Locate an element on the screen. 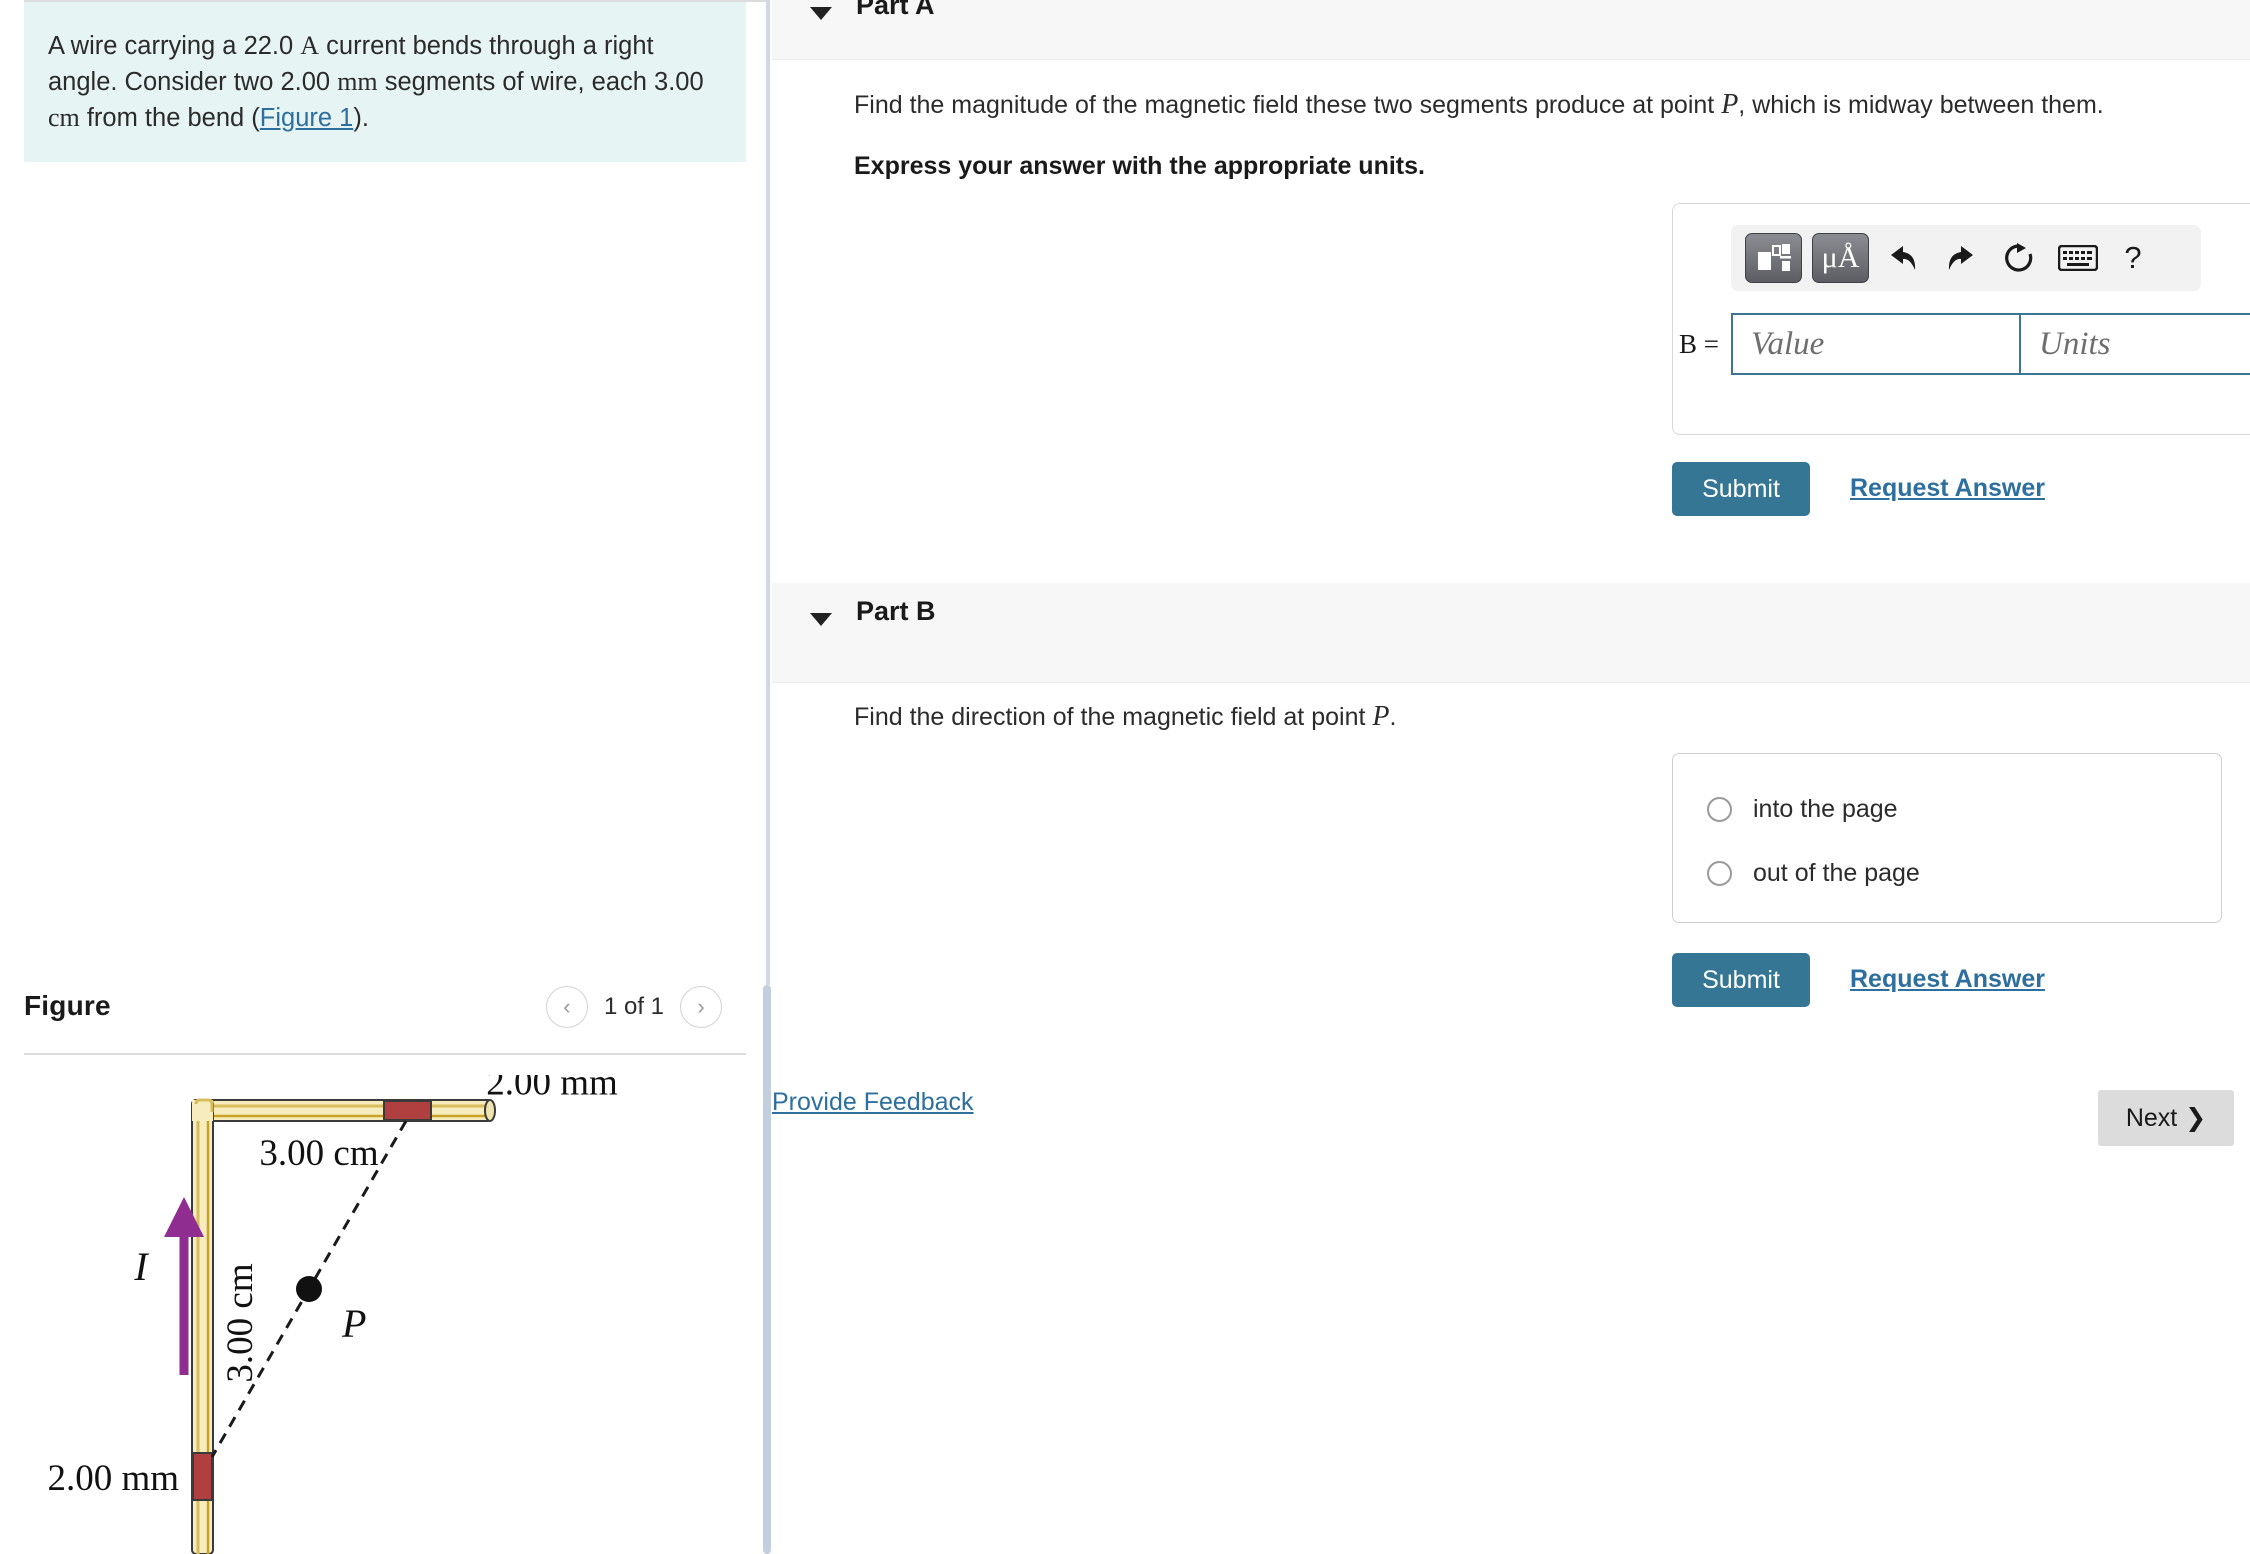  figure-next-button: › is located at coordinates (701, 1007).